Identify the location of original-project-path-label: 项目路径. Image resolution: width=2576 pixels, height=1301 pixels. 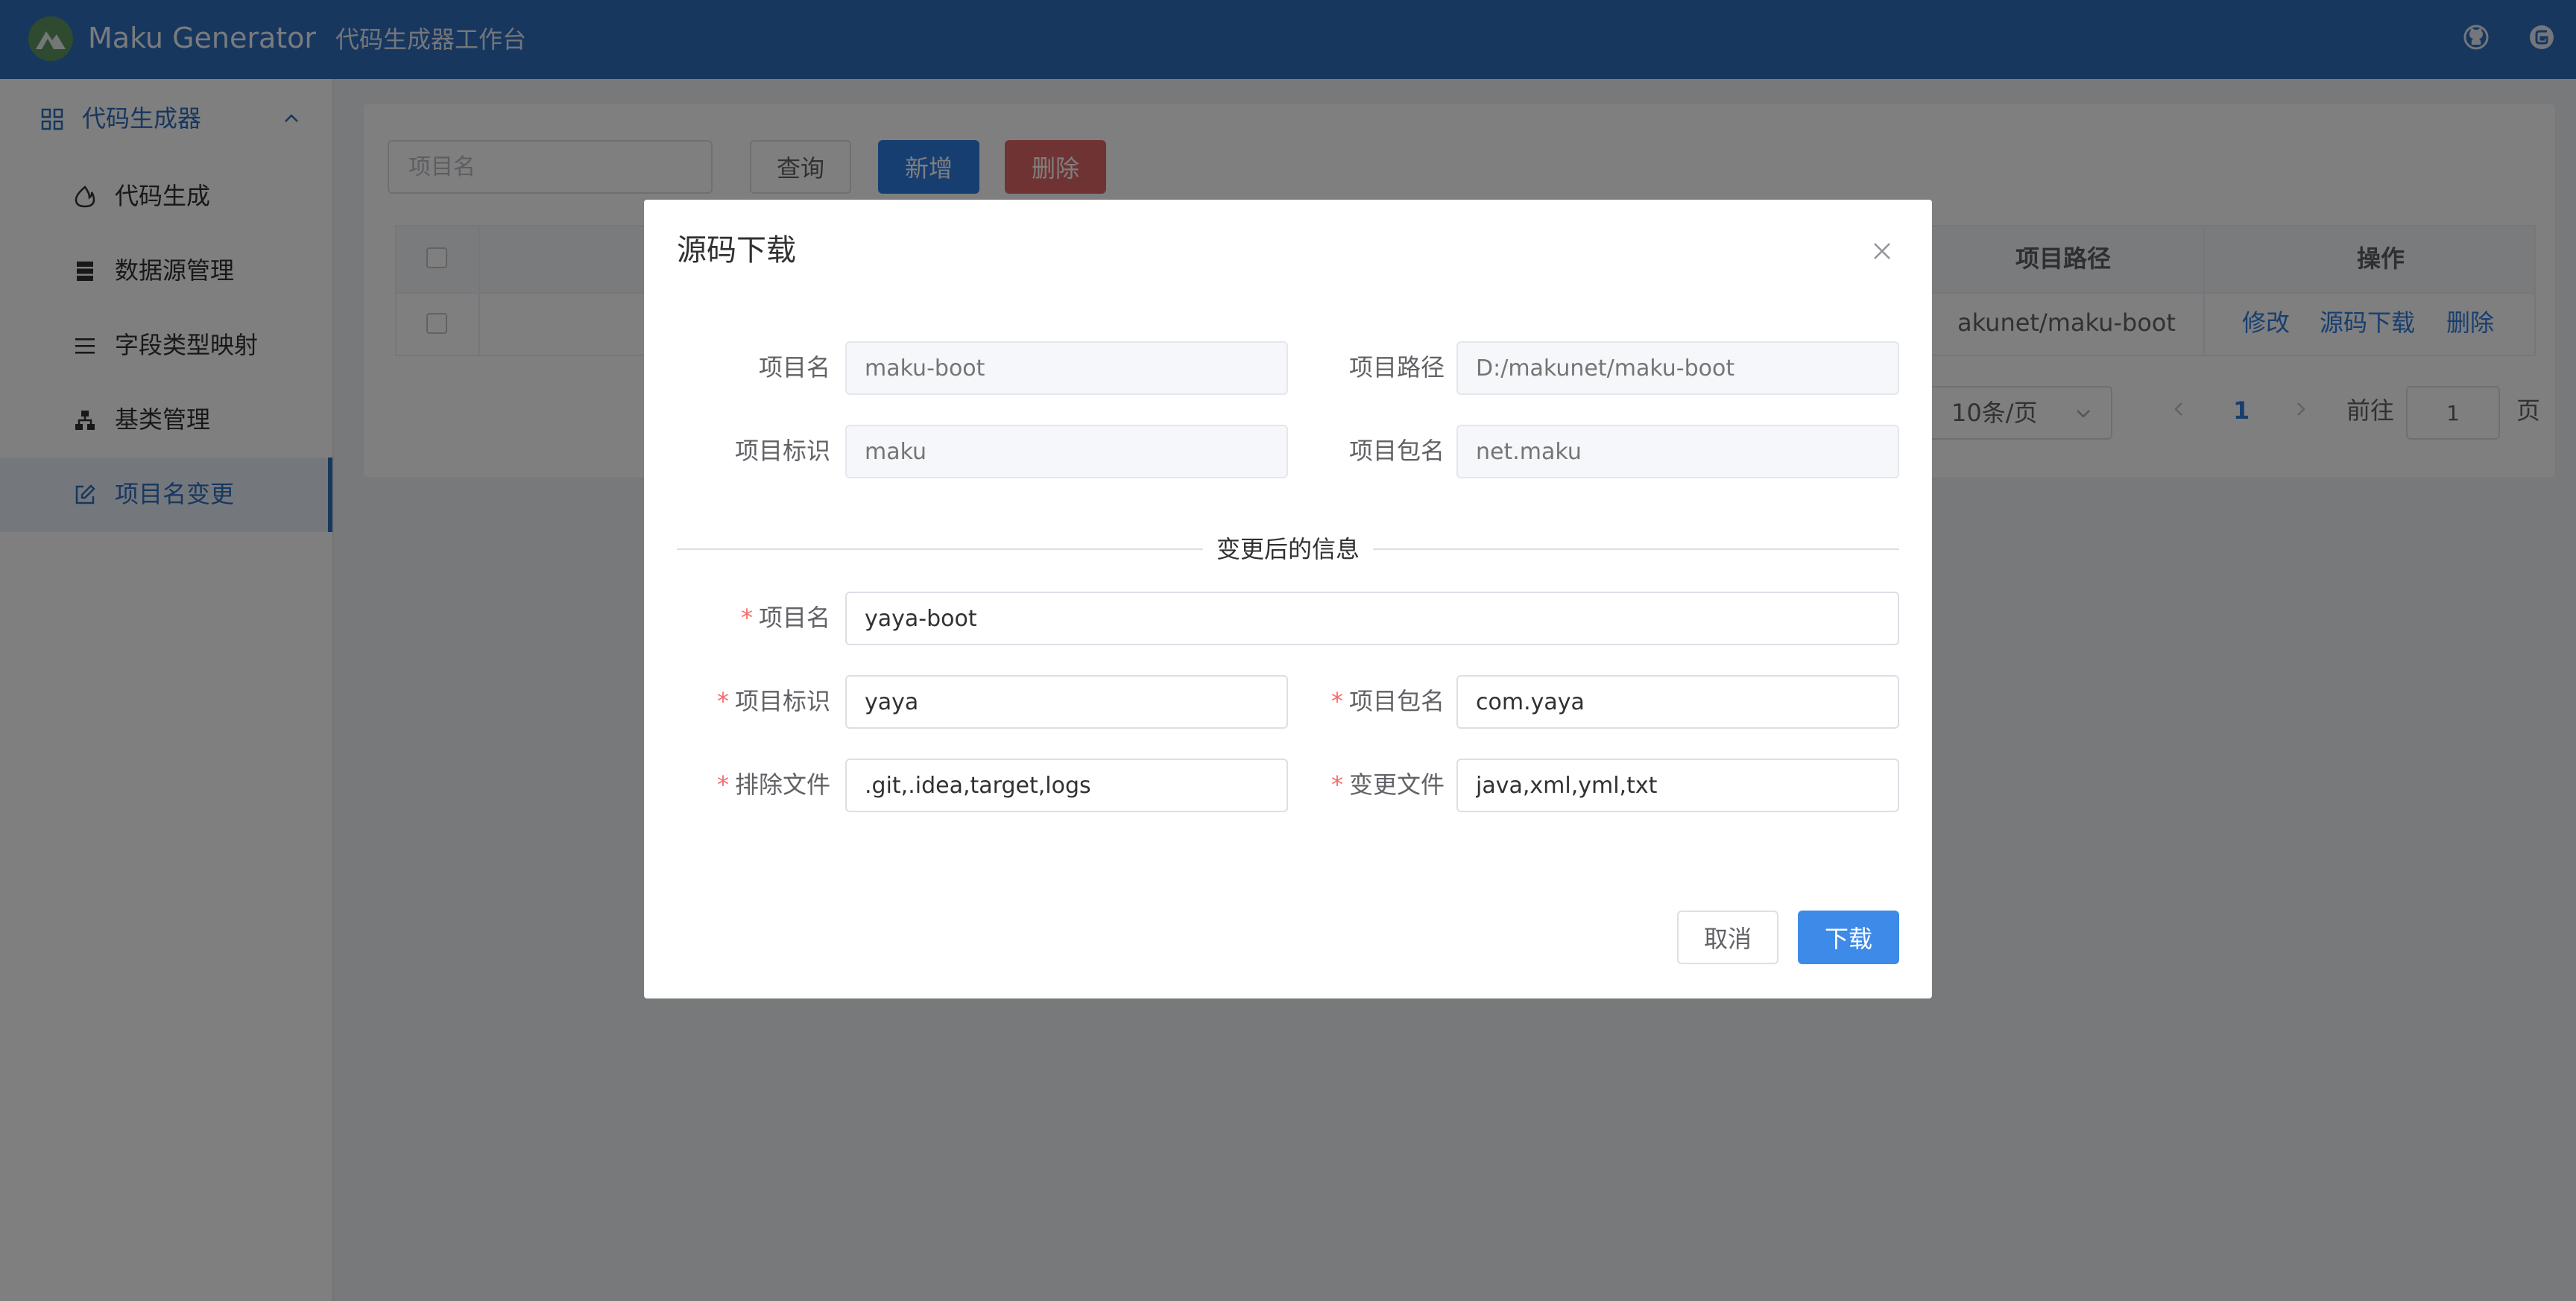
(1396, 367).